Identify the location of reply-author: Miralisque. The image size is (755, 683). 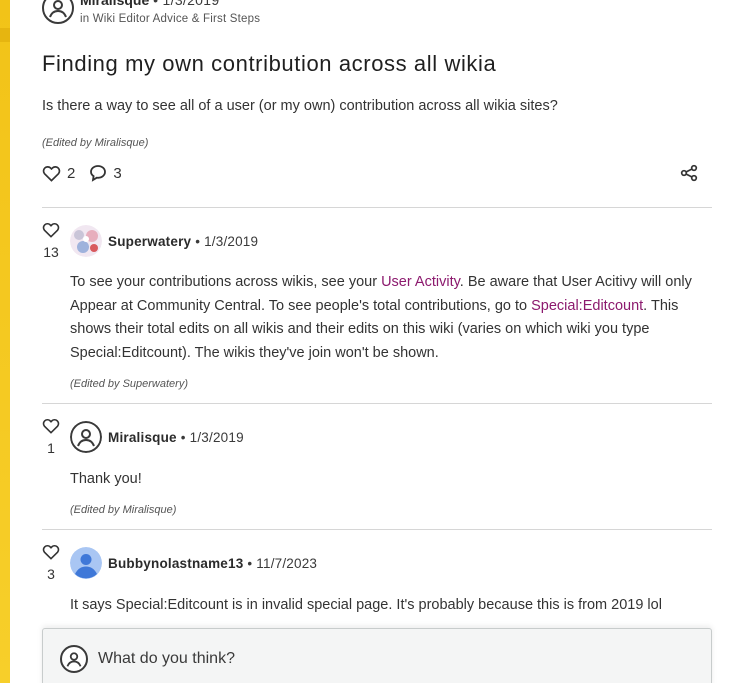
(142, 437).